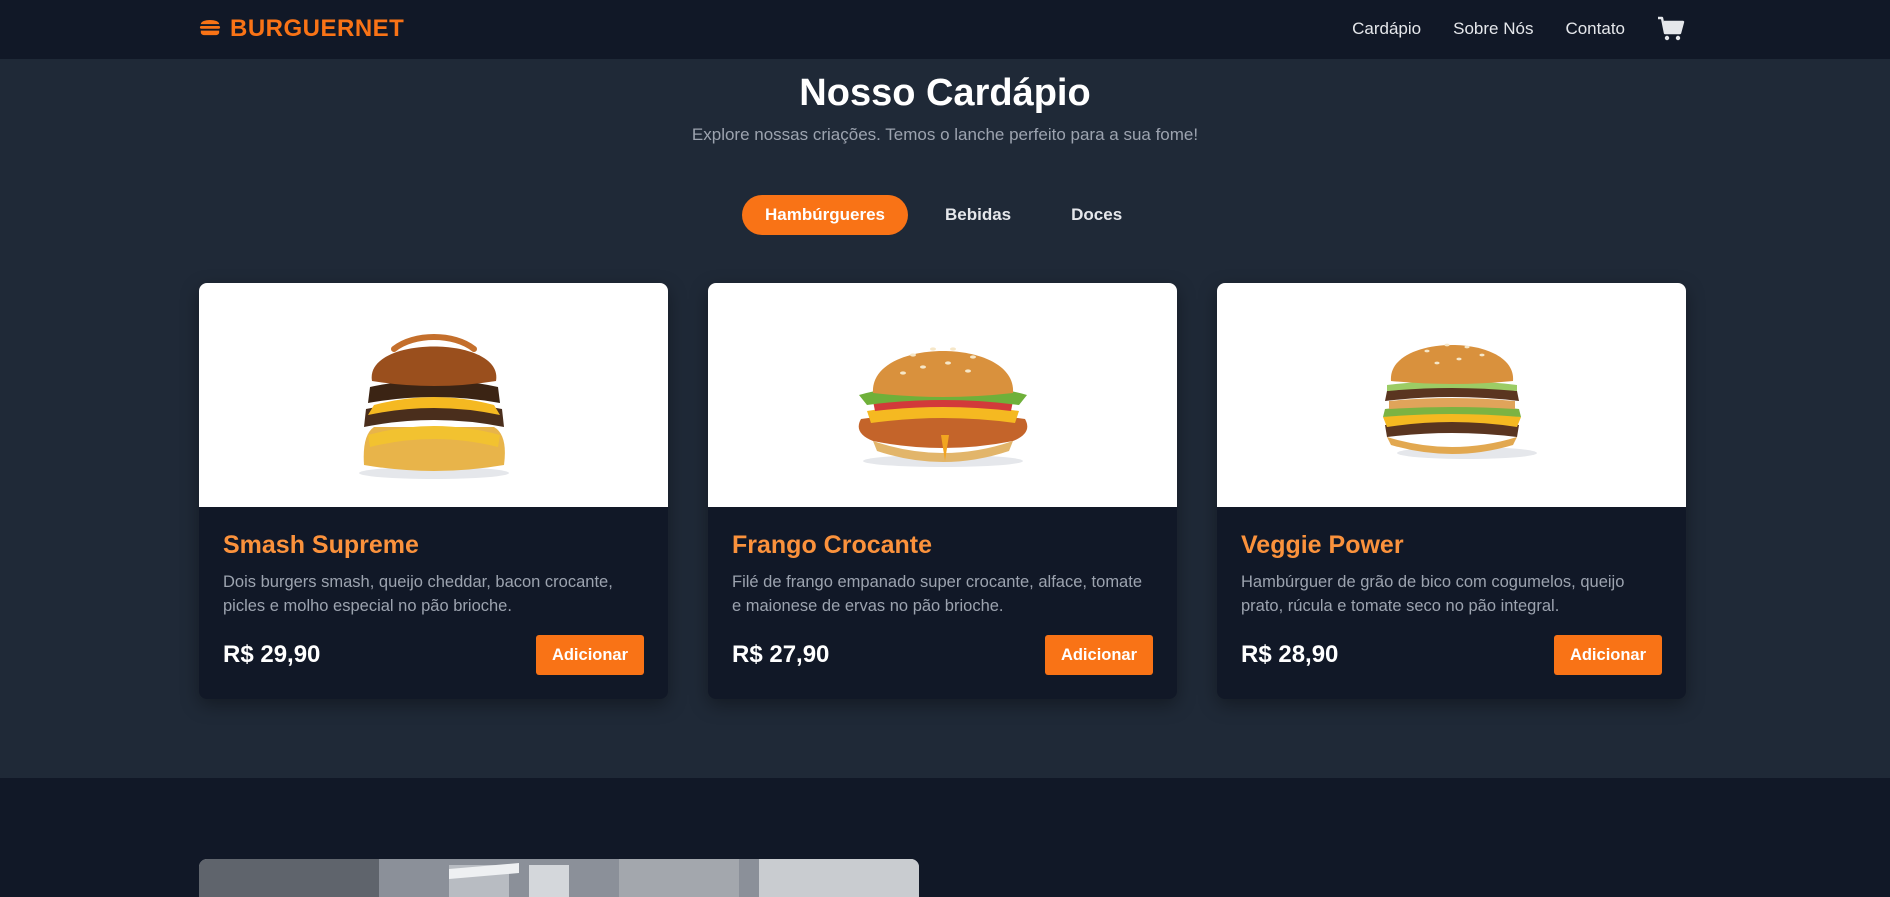 The image size is (1890, 897). Describe the element at coordinates (945, 93) in the screenshot. I see `menu-title: Nosso Cardápio` at that location.